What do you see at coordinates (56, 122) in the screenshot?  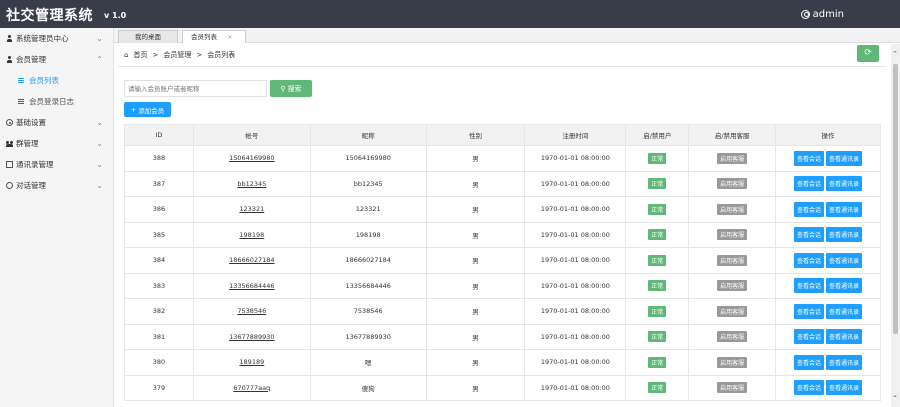 I see `sidebar-item-basic-settings: 基础设置 ⌄` at bounding box center [56, 122].